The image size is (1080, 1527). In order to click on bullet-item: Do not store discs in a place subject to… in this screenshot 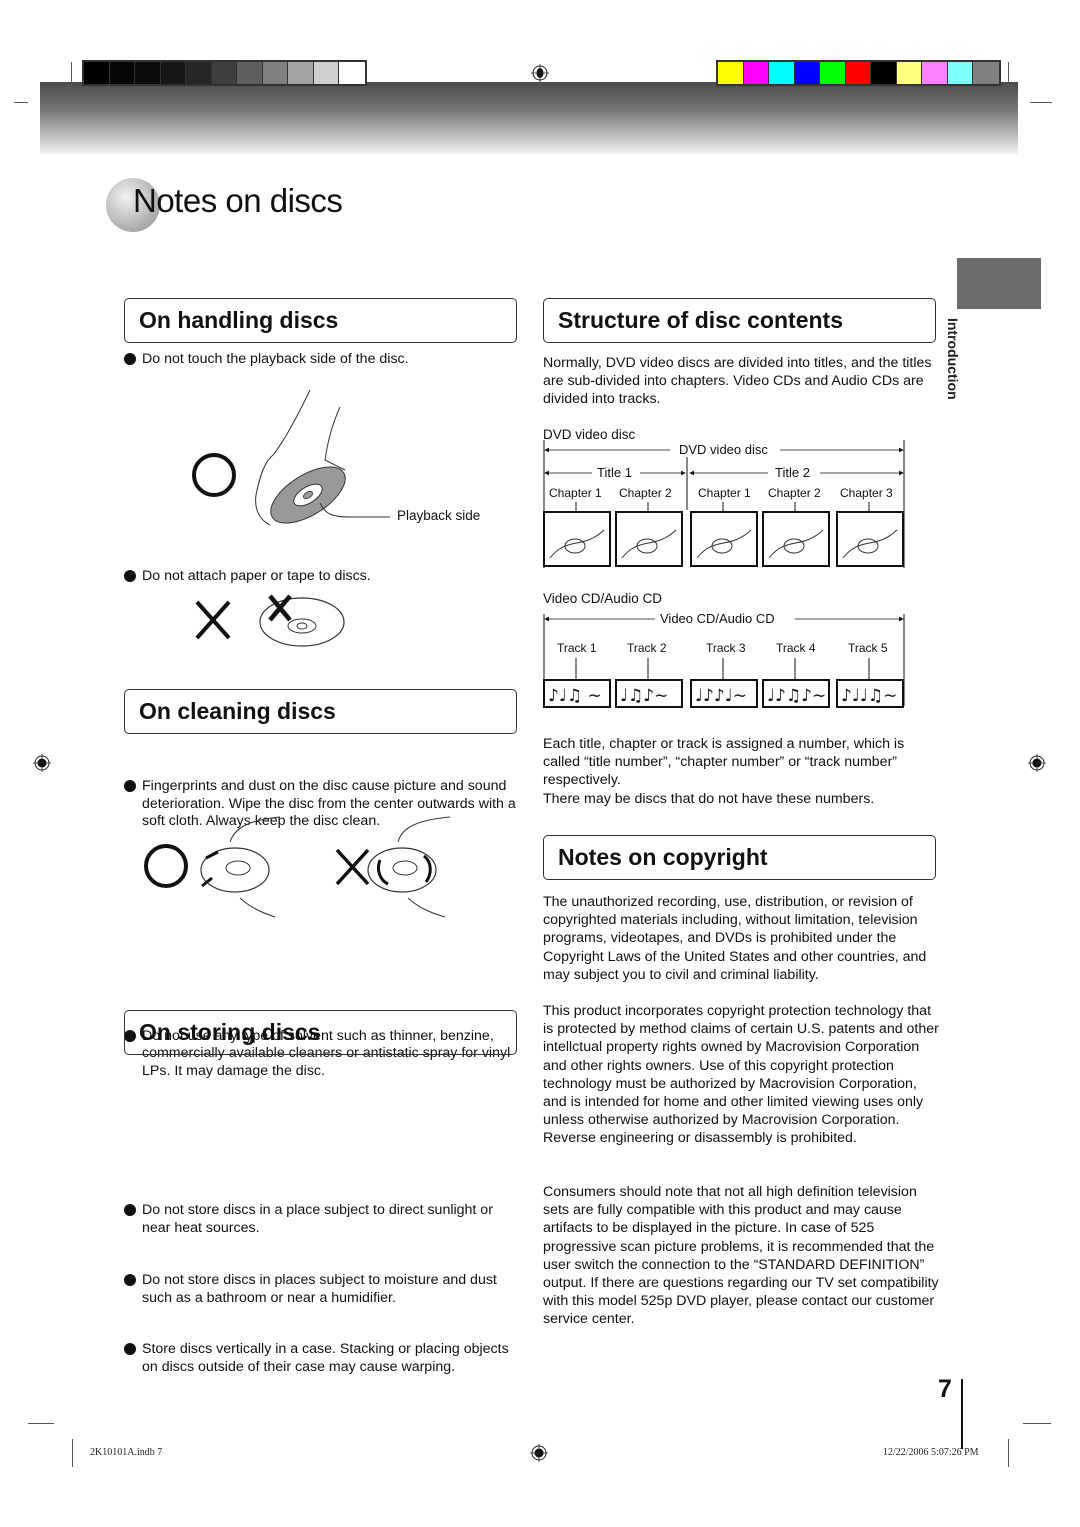, I will do `click(323, 1219)`.